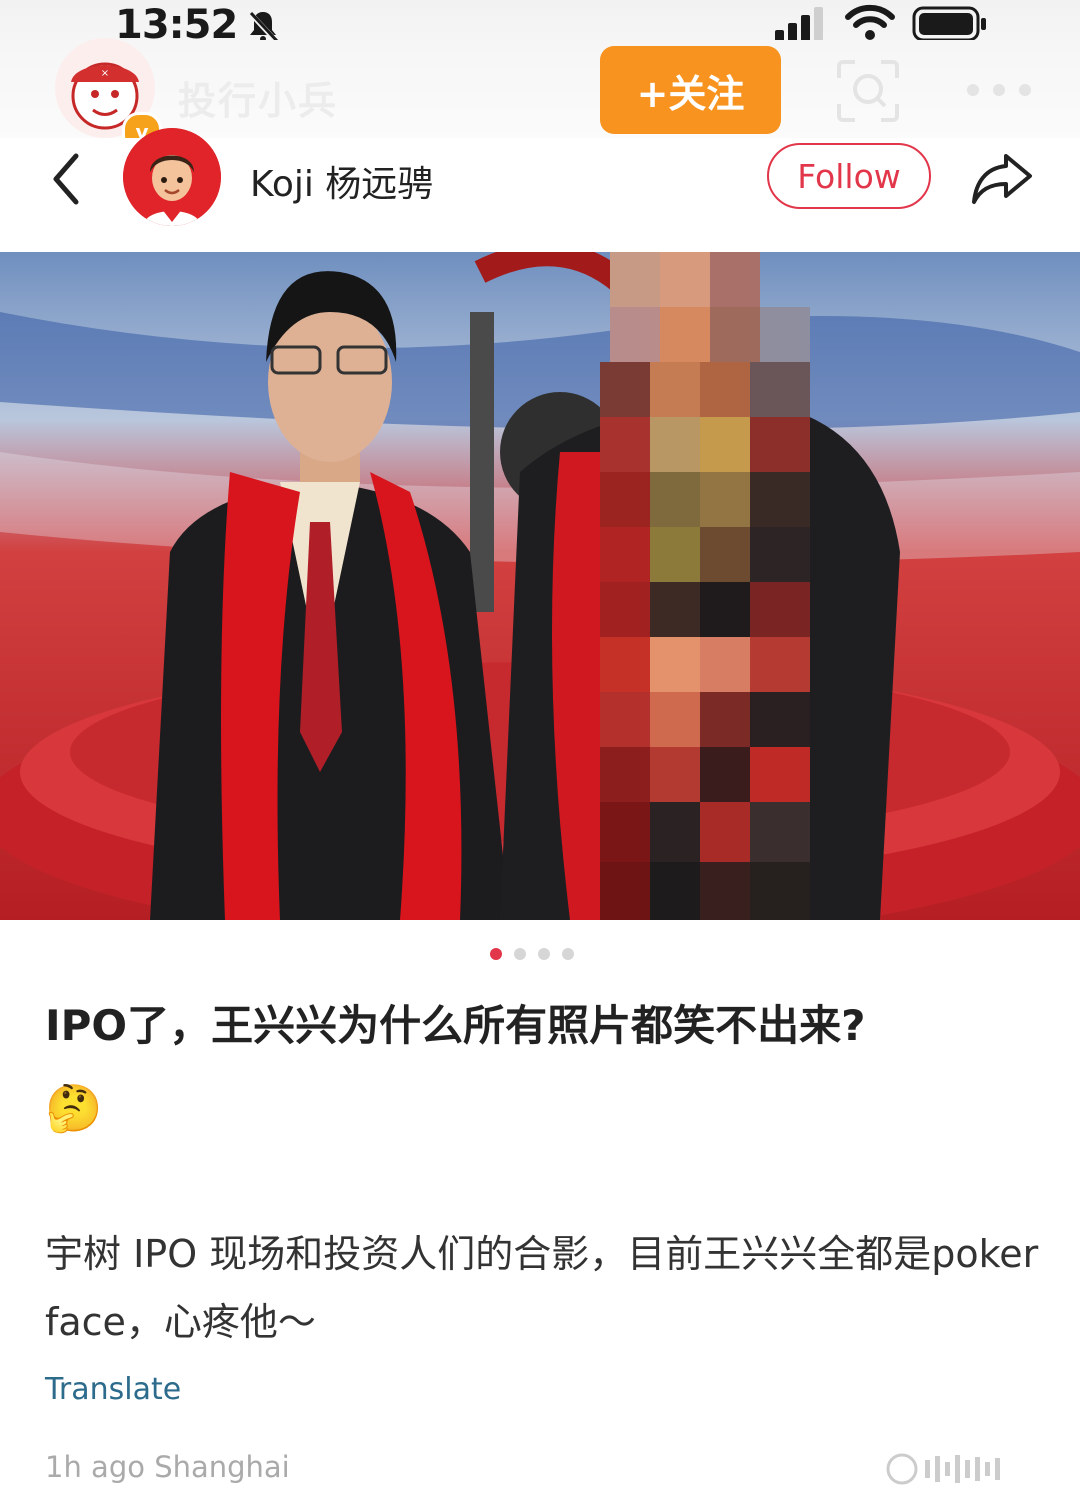 The height and width of the screenshot is (1489, 1080). What do you see at coordinates (540, 90) in the screenshot?
I see `watermark-bar` at bounding box center [540, 90].